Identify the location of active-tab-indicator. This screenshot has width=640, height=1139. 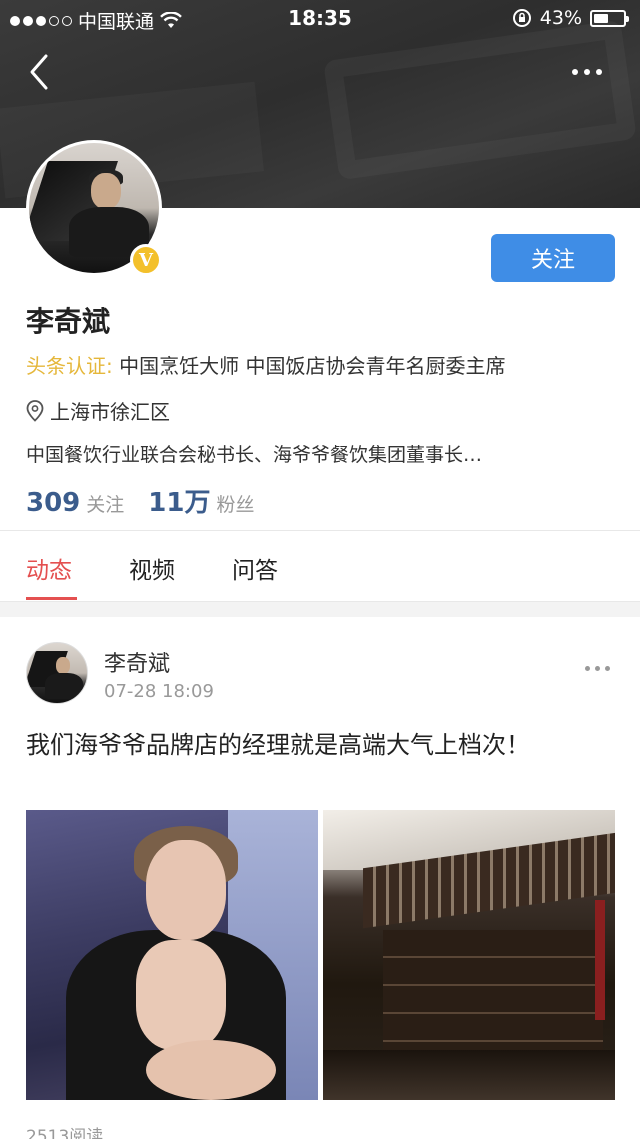
(51, 598).